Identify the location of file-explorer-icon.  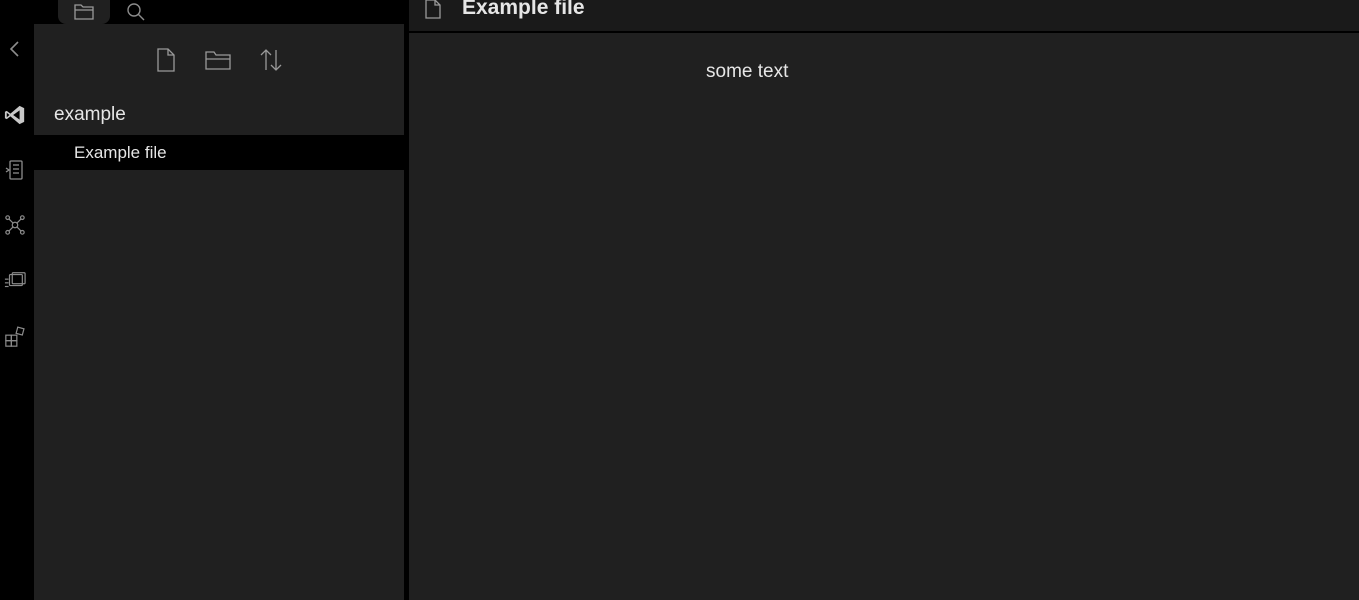
(84, 12).